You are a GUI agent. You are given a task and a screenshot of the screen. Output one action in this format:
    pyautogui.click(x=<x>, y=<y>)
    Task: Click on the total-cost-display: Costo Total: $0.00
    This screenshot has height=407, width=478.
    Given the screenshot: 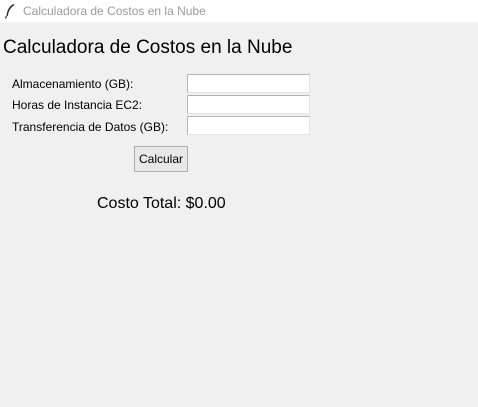 What is the action you would take?
    pyautogui.click(x=161, y=204)
    